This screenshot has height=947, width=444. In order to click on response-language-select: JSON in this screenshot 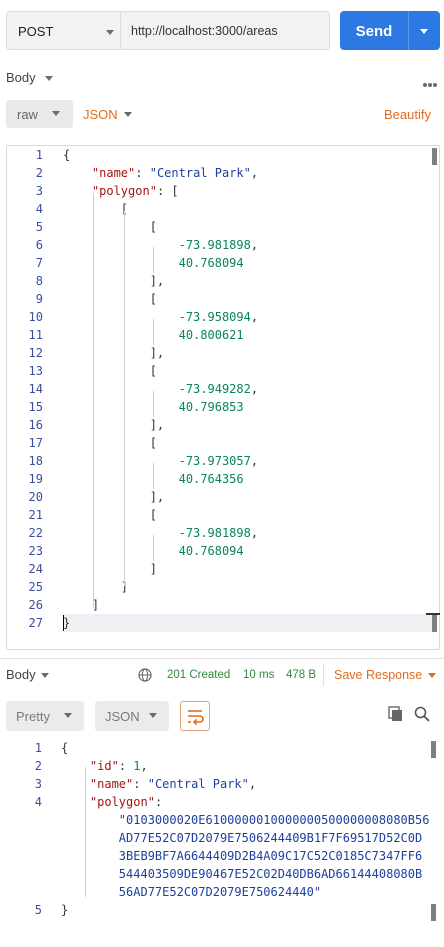, I will do `click(132, 716)`.